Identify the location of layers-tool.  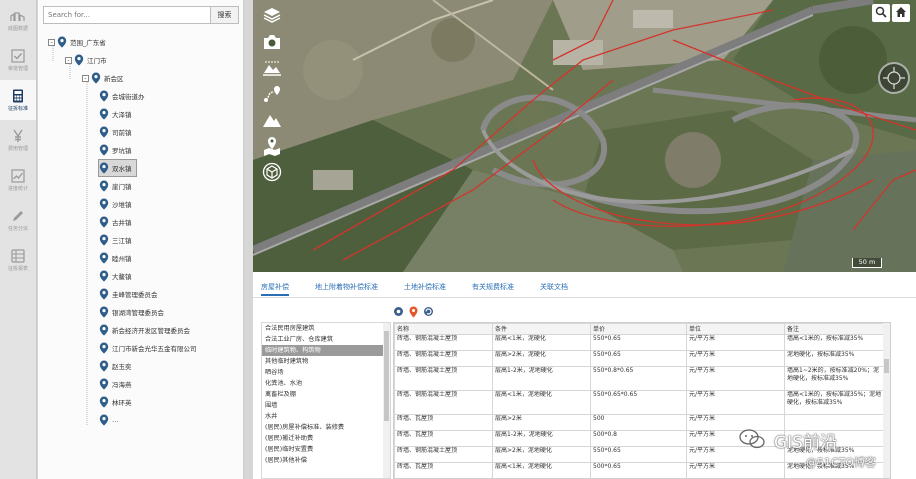
(271, 17).